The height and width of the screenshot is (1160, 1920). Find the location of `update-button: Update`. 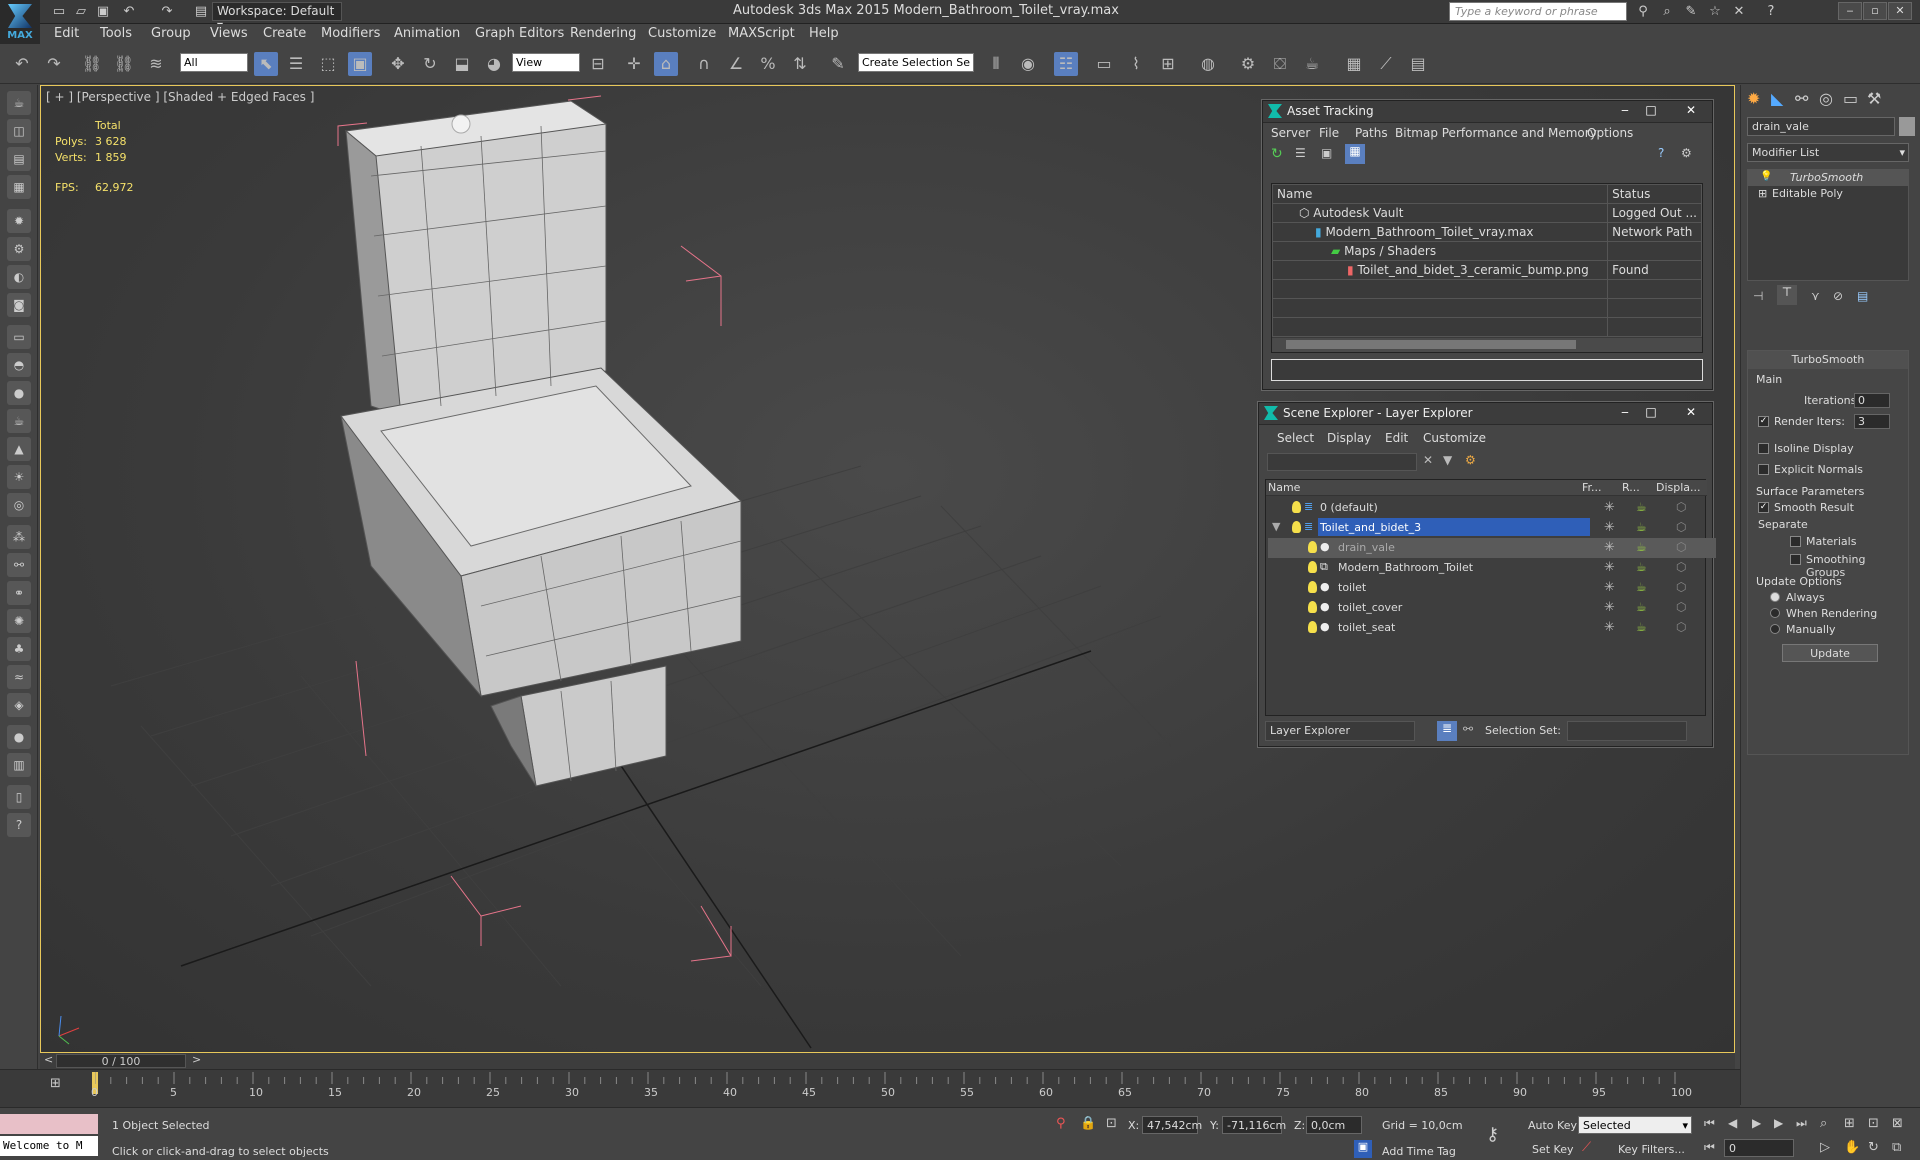

update-button: Update is located at coordinates (1830, 653).